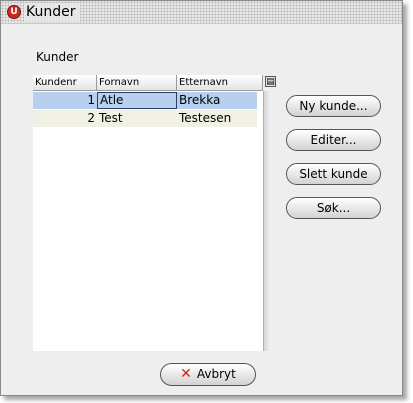  Describe the element at coordinates (65, 100) in the screenshot. I see `cell-kundenr: 1` at that location.